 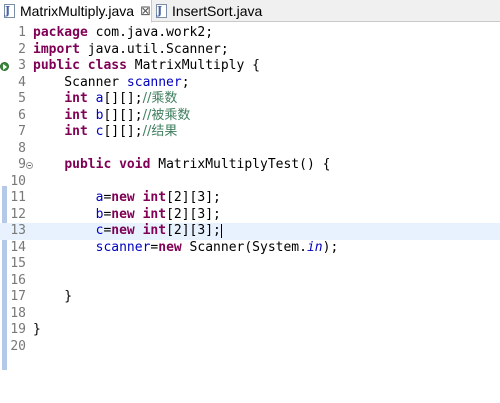 What do you see at coordinates (22, 131) in the screenshot?
I see `line-number: 7` at bounding box center [22, 131].